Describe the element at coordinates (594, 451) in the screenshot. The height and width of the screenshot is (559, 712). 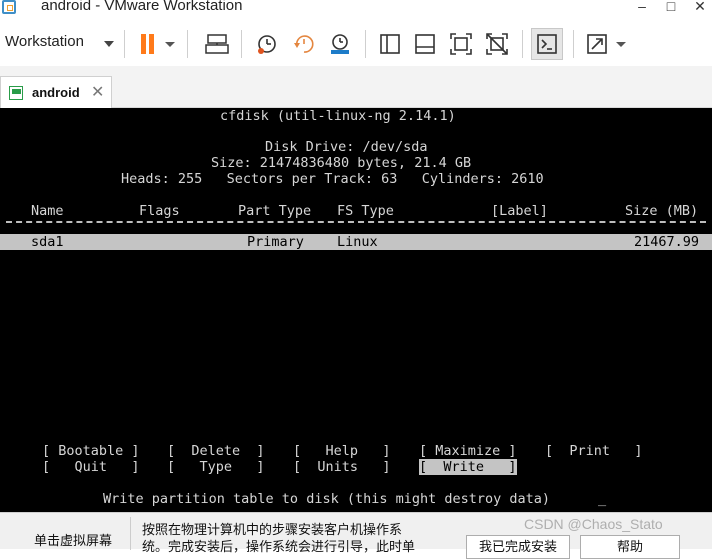
I see `menu-print: [ Print ]` at that location.